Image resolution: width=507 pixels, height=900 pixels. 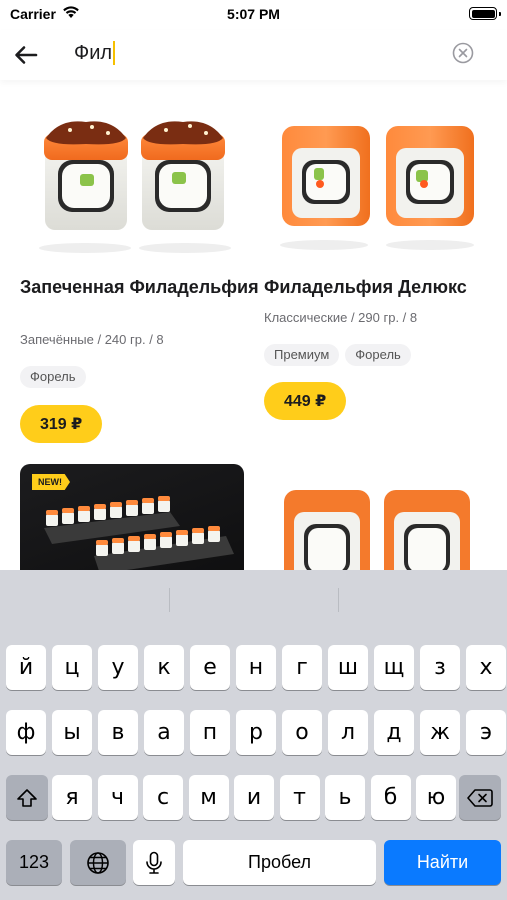 What do you see at coordinates (139, 287) in the screenshot?
I see `product-title: Запеченная Филадельфия` at bounding box center [139, 287].